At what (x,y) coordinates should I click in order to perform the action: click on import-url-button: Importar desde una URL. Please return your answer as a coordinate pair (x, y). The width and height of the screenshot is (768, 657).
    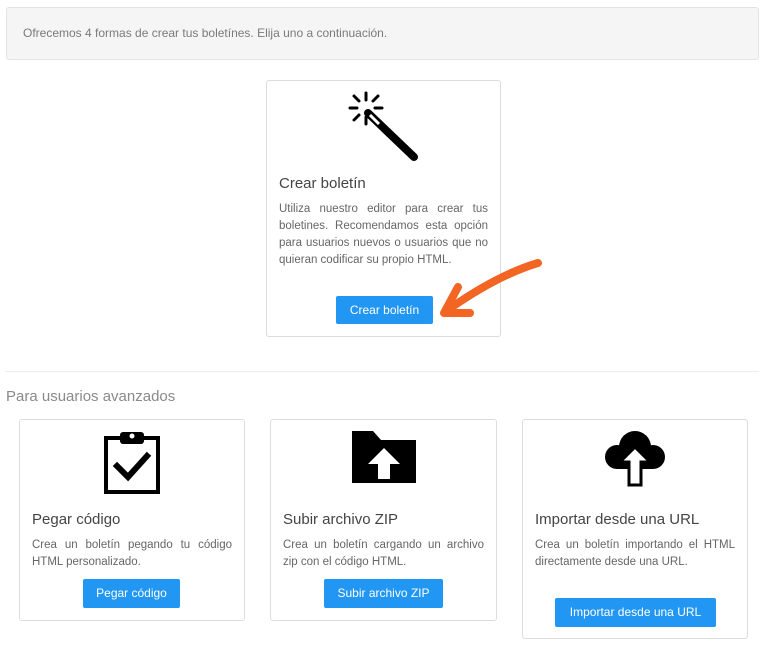
    Looking at the image, I should click on (635, 612).